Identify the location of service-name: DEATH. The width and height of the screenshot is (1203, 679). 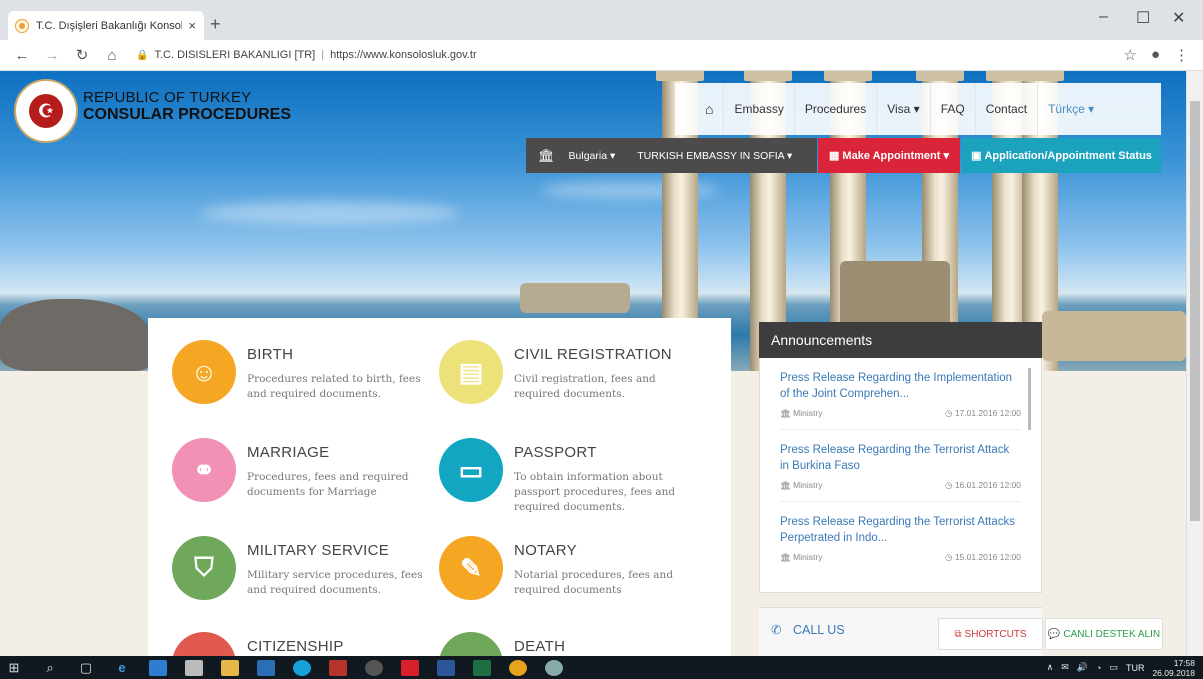
(540, 646).